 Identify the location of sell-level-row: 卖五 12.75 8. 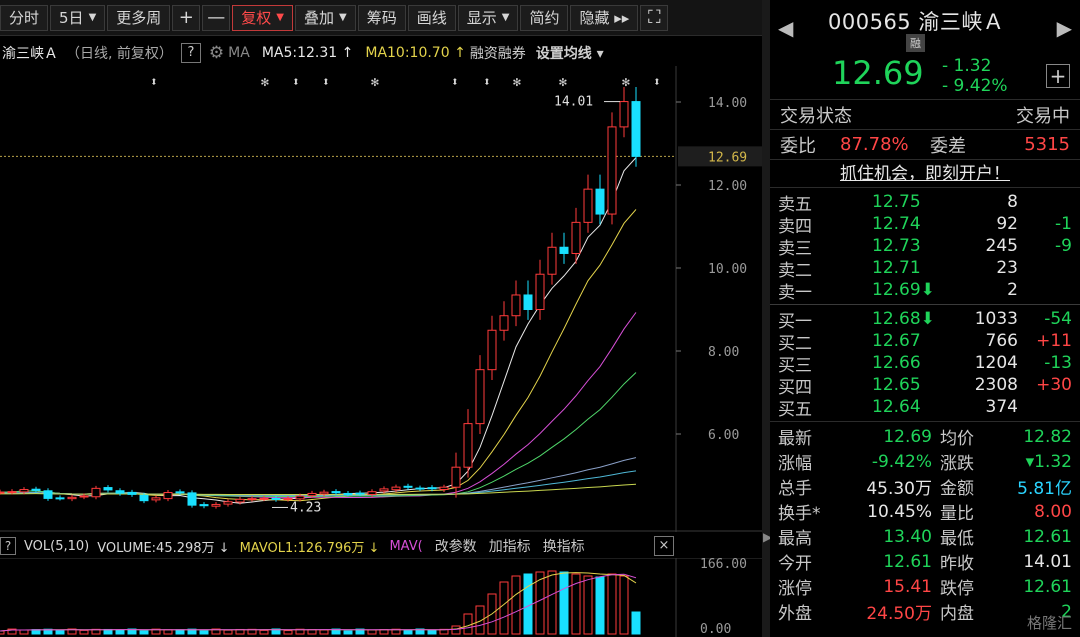
(925, 203).